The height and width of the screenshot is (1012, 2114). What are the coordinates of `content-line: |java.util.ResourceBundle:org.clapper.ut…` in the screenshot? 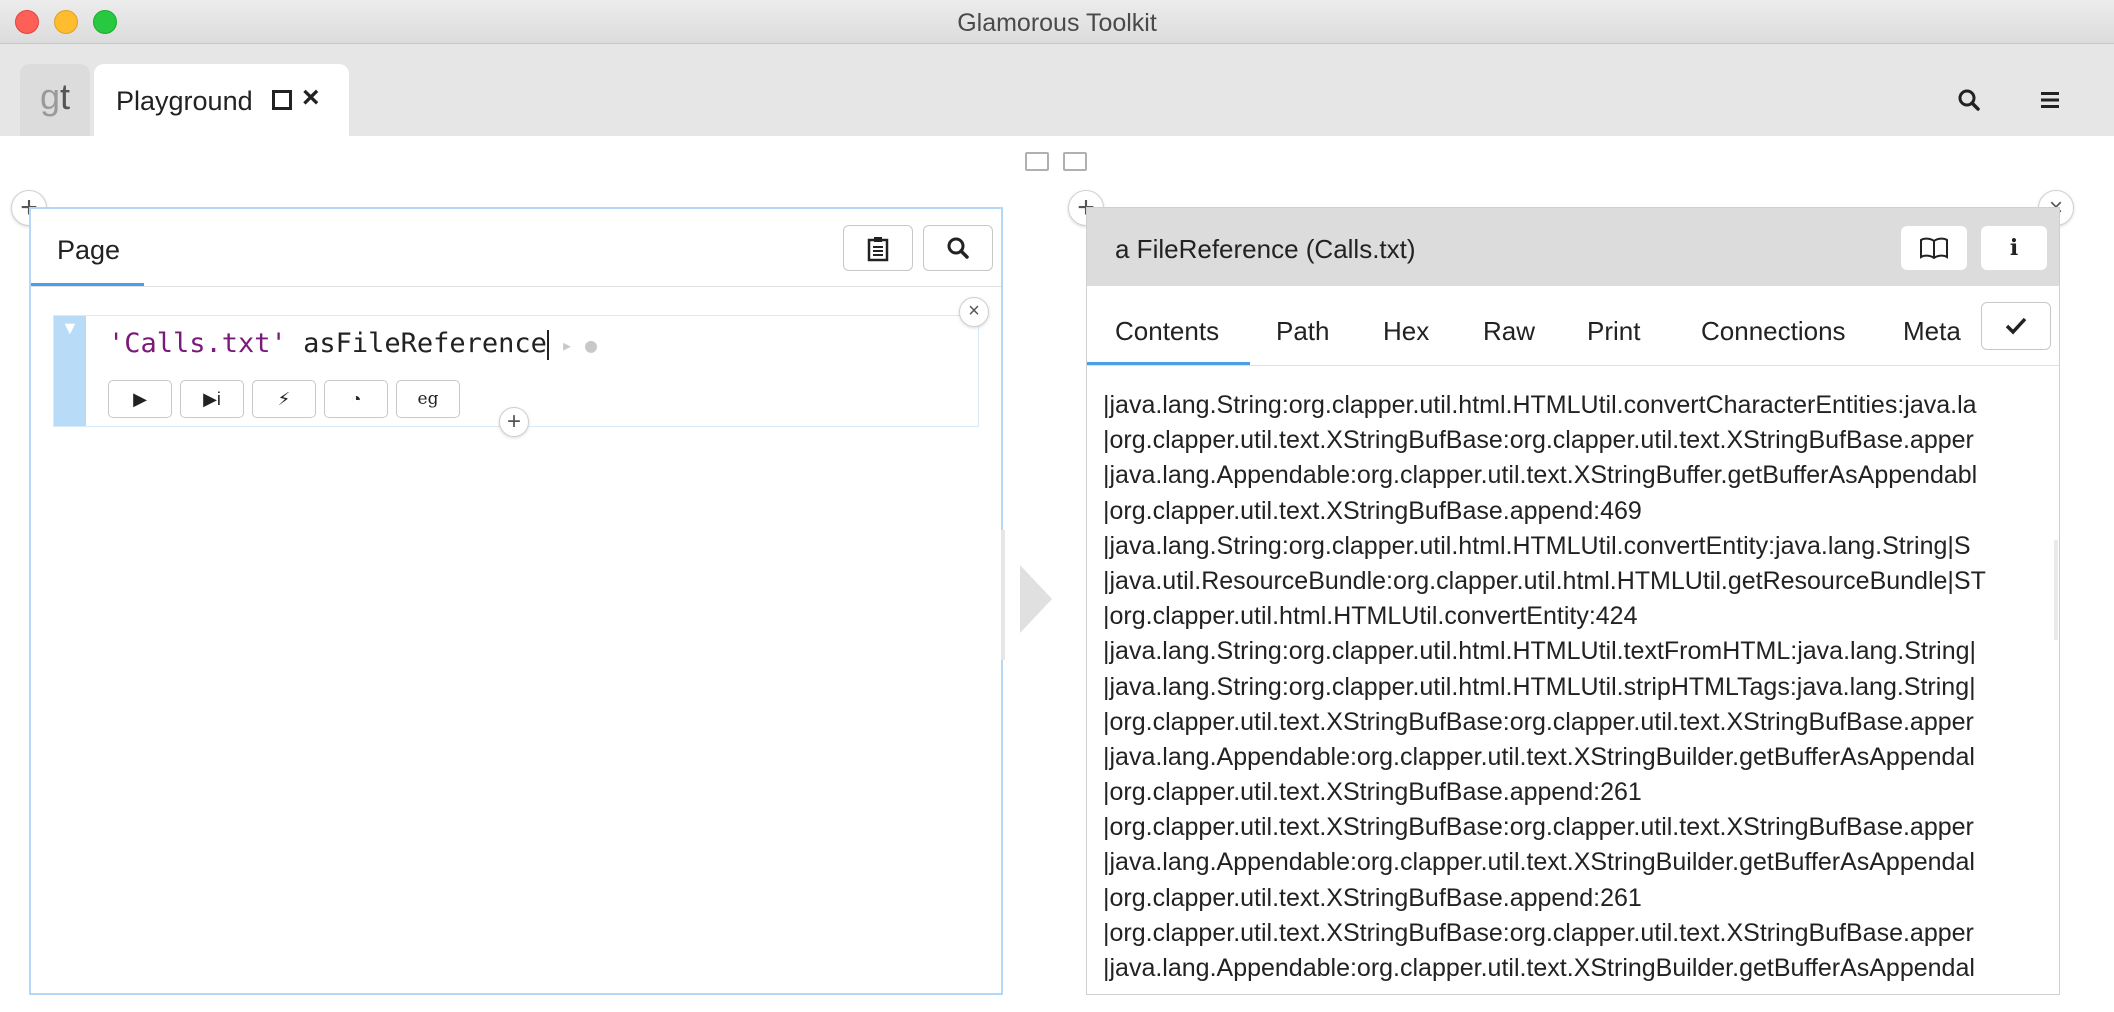 It's located at (1544, 580).